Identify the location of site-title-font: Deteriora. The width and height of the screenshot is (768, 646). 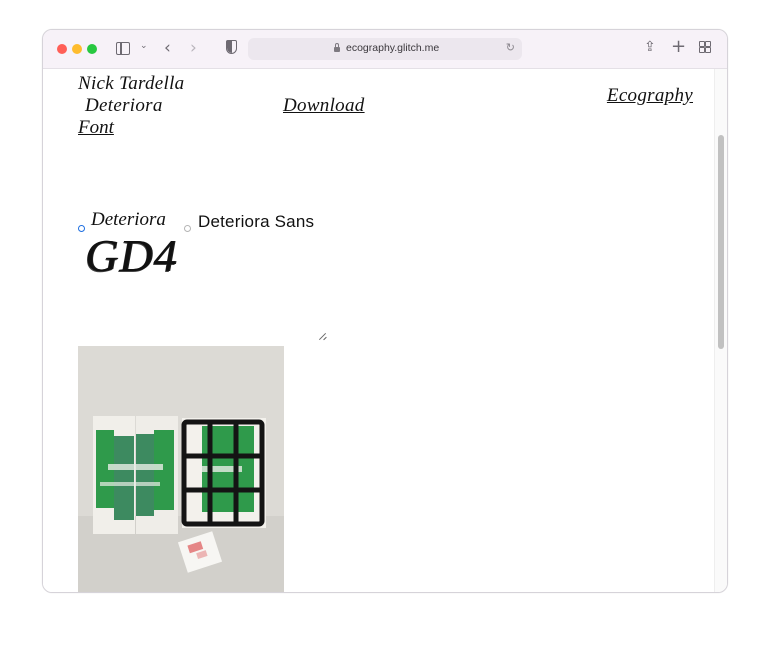
(124, 105).